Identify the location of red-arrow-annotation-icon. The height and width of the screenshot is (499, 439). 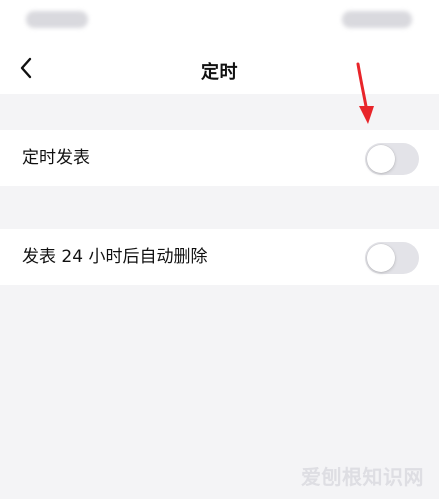
(365, 93).